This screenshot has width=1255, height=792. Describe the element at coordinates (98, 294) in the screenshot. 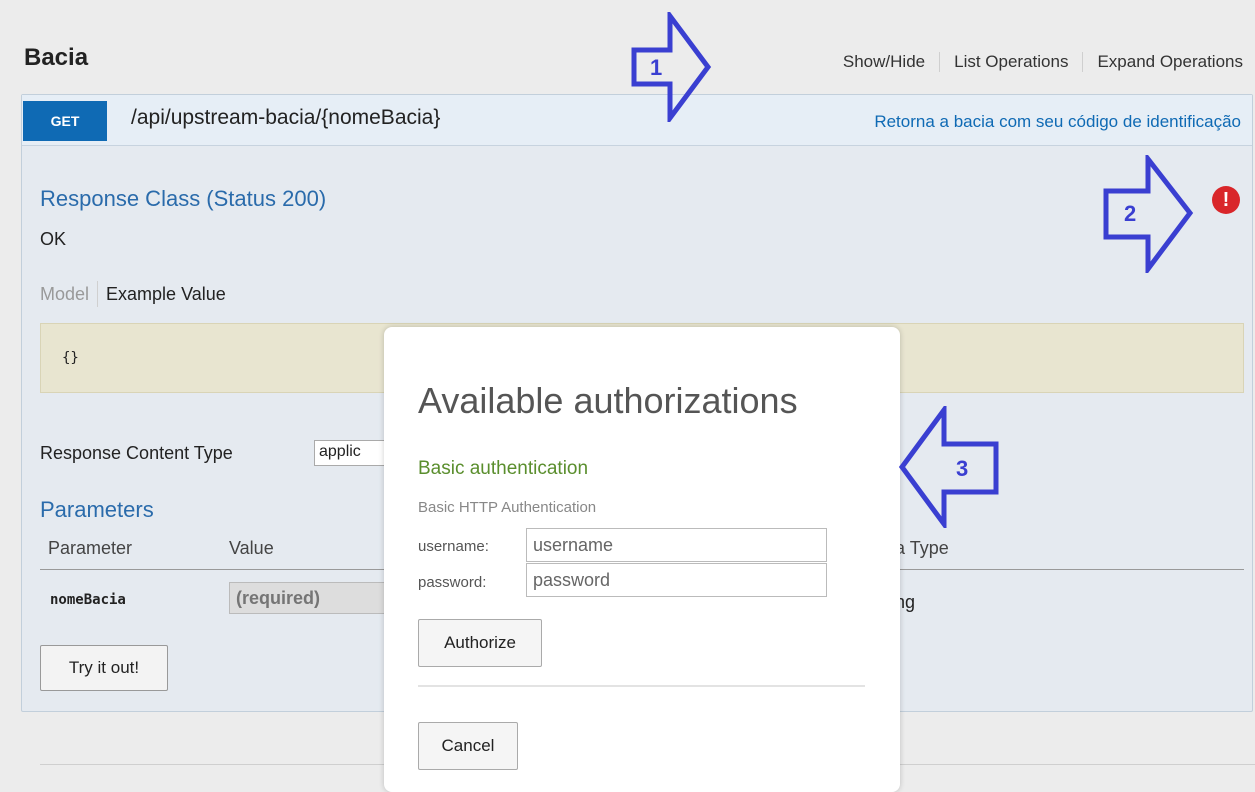

I see `tab-separator` at that location.